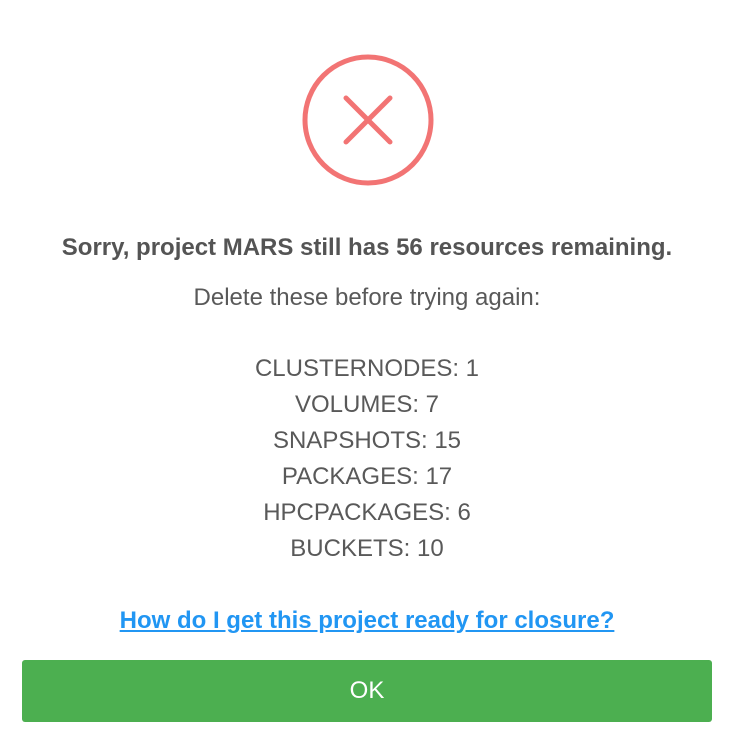 This screenshot has height=746, width=734. I want to click on dialog-subtitle: Delete these before trying again:, so click(367, 297).